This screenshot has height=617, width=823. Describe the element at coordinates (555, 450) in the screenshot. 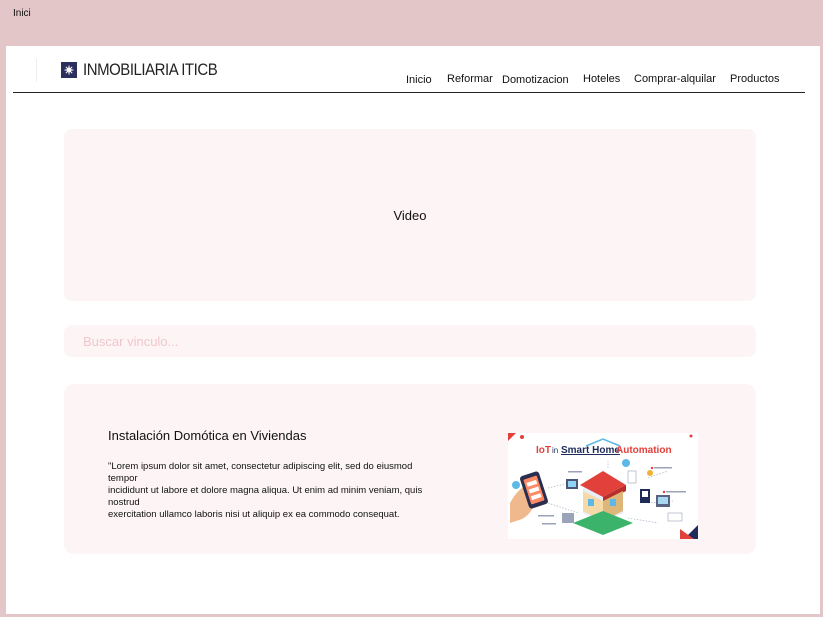

I see `image-title-in: in` at that location.